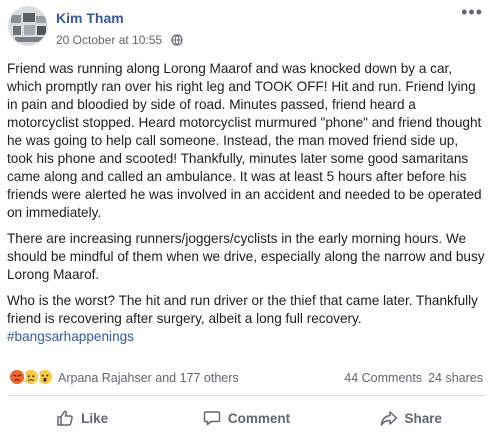 The image size is (493, 437). Describe the element at coordinates (259, 418) in the screenshot. I see `comment-label: Comment` at that location.